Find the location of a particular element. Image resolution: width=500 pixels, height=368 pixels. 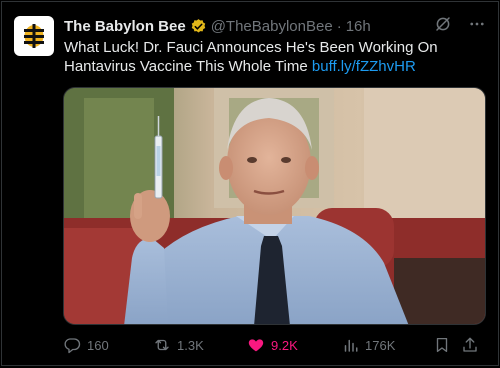

share-icon is located at coordinates (470, 344).